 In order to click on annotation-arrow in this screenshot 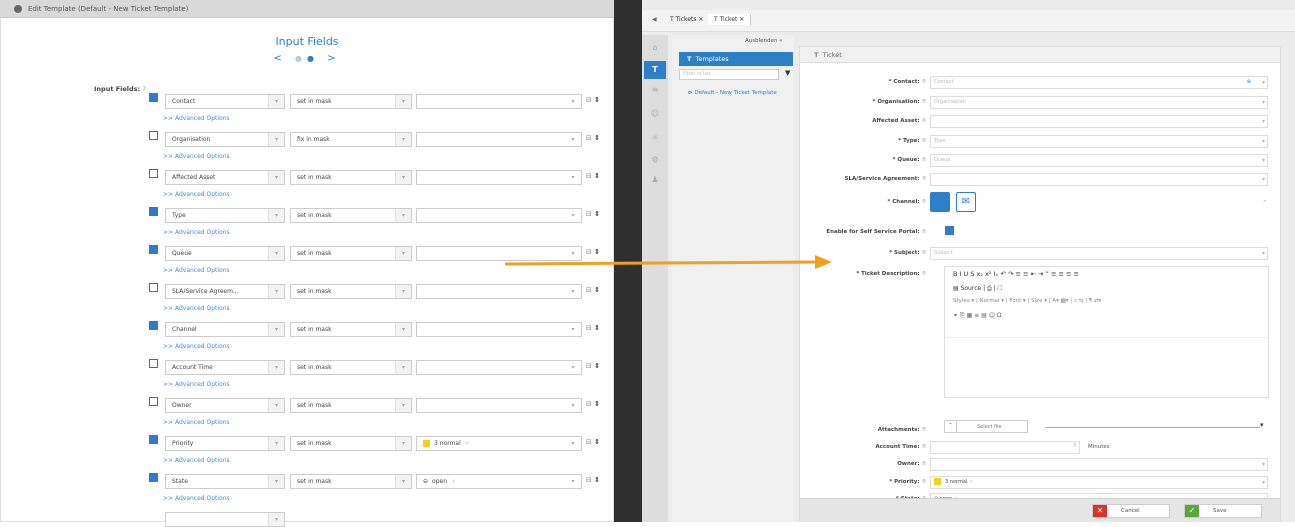, I will do `click(668, 262)`.